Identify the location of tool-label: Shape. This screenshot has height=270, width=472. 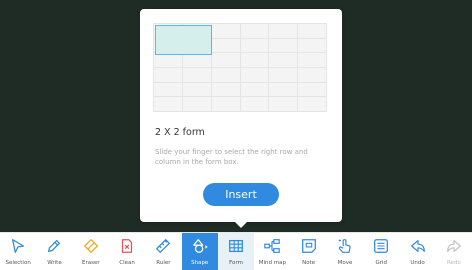
(200, 263).